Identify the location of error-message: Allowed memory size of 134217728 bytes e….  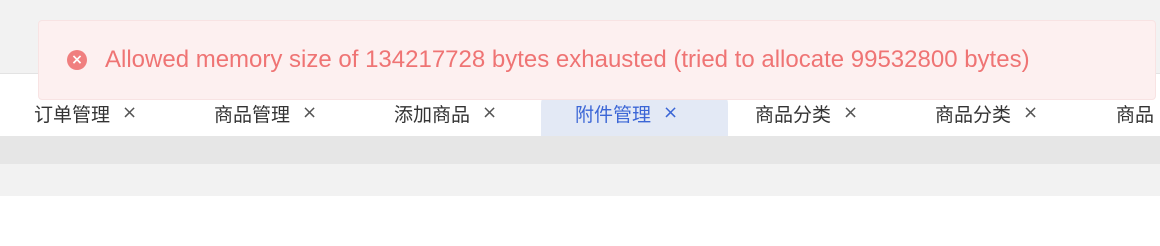
(567, 59).